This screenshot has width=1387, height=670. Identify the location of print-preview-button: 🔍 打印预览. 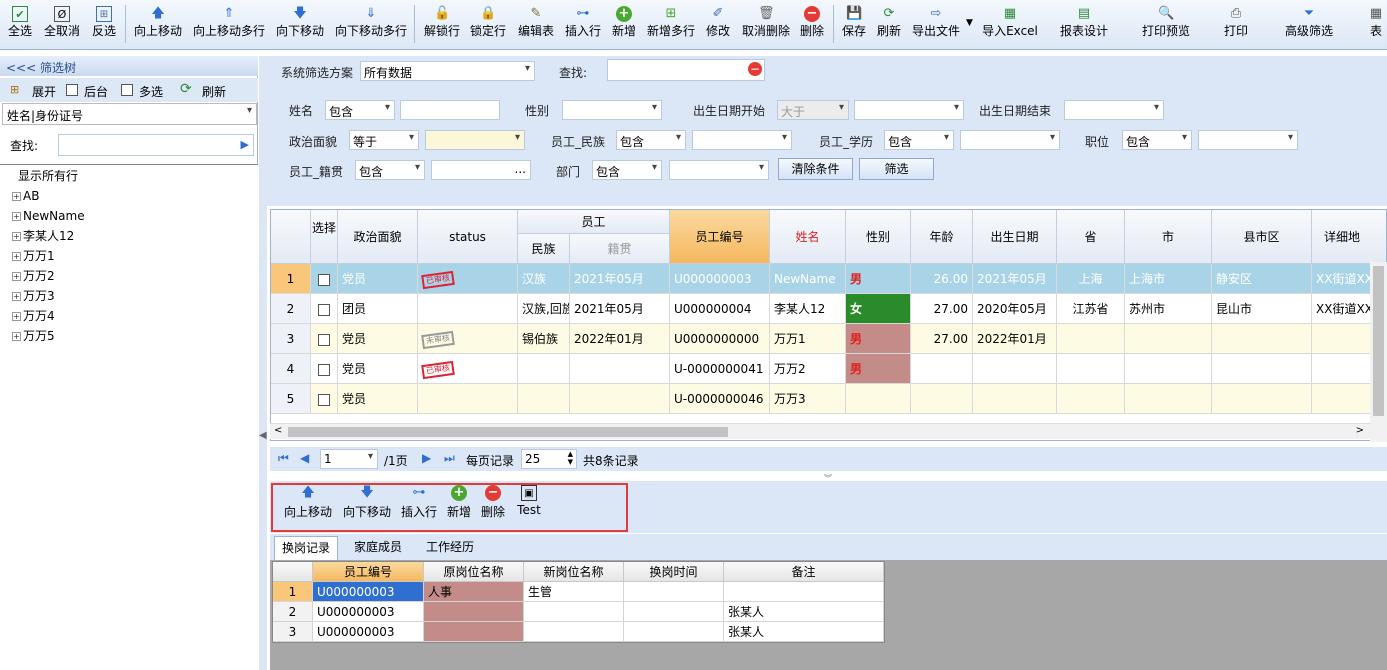
(1166, 24).